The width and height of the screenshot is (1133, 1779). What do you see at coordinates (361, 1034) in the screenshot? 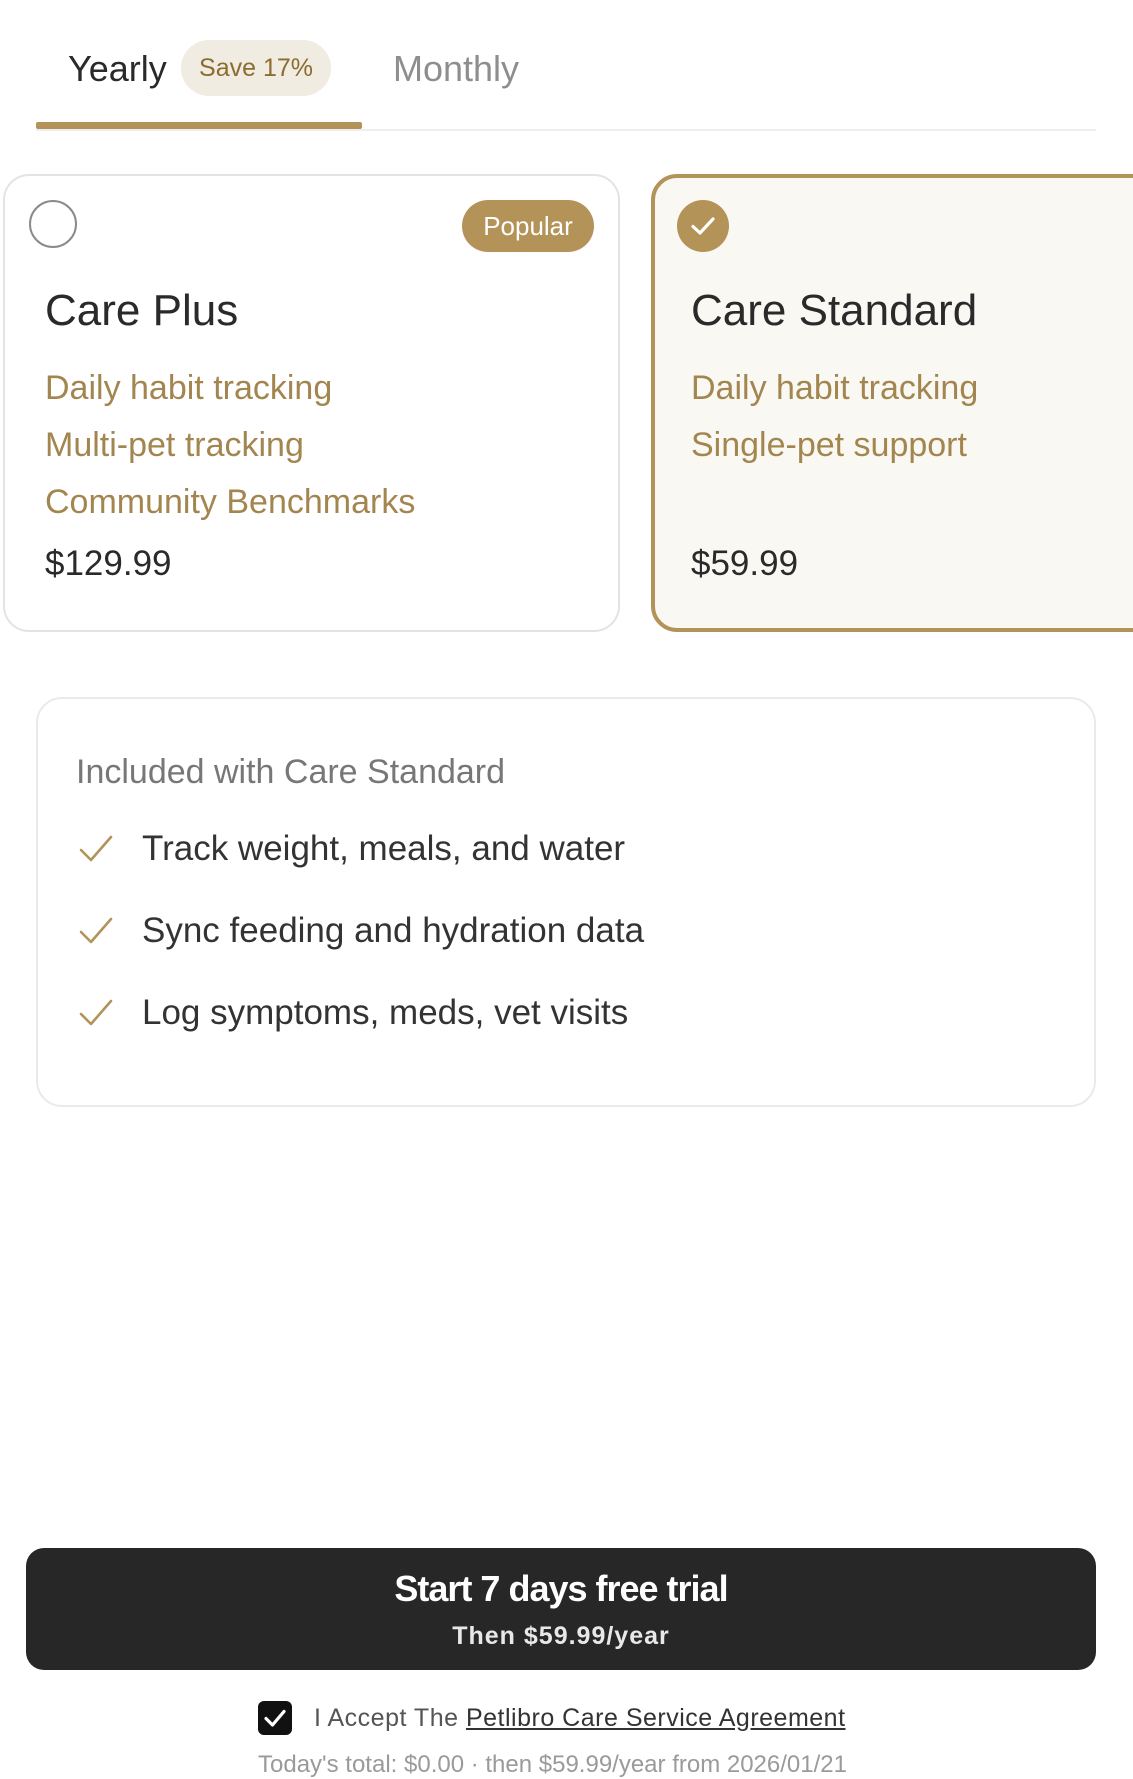
I see `included-item: Log symptoms, meds, vet visits` at bounding box center [361, 1034].